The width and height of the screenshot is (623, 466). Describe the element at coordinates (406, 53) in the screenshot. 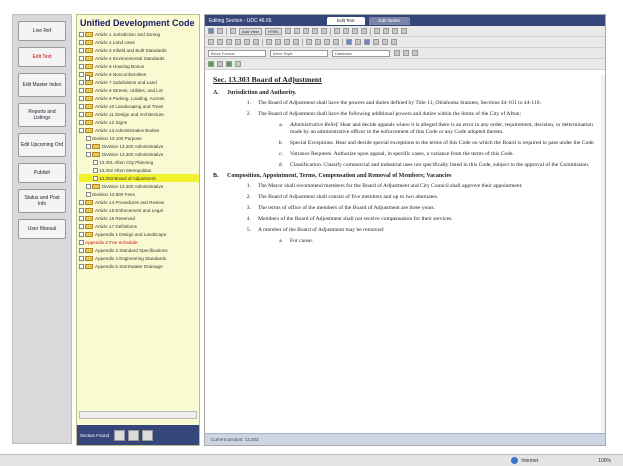

I see `highlight-icon` at that location.